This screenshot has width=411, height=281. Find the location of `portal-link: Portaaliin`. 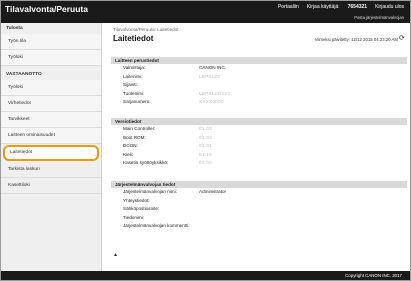

portal-link: Portaaliin is located at coordinates (288, 7).